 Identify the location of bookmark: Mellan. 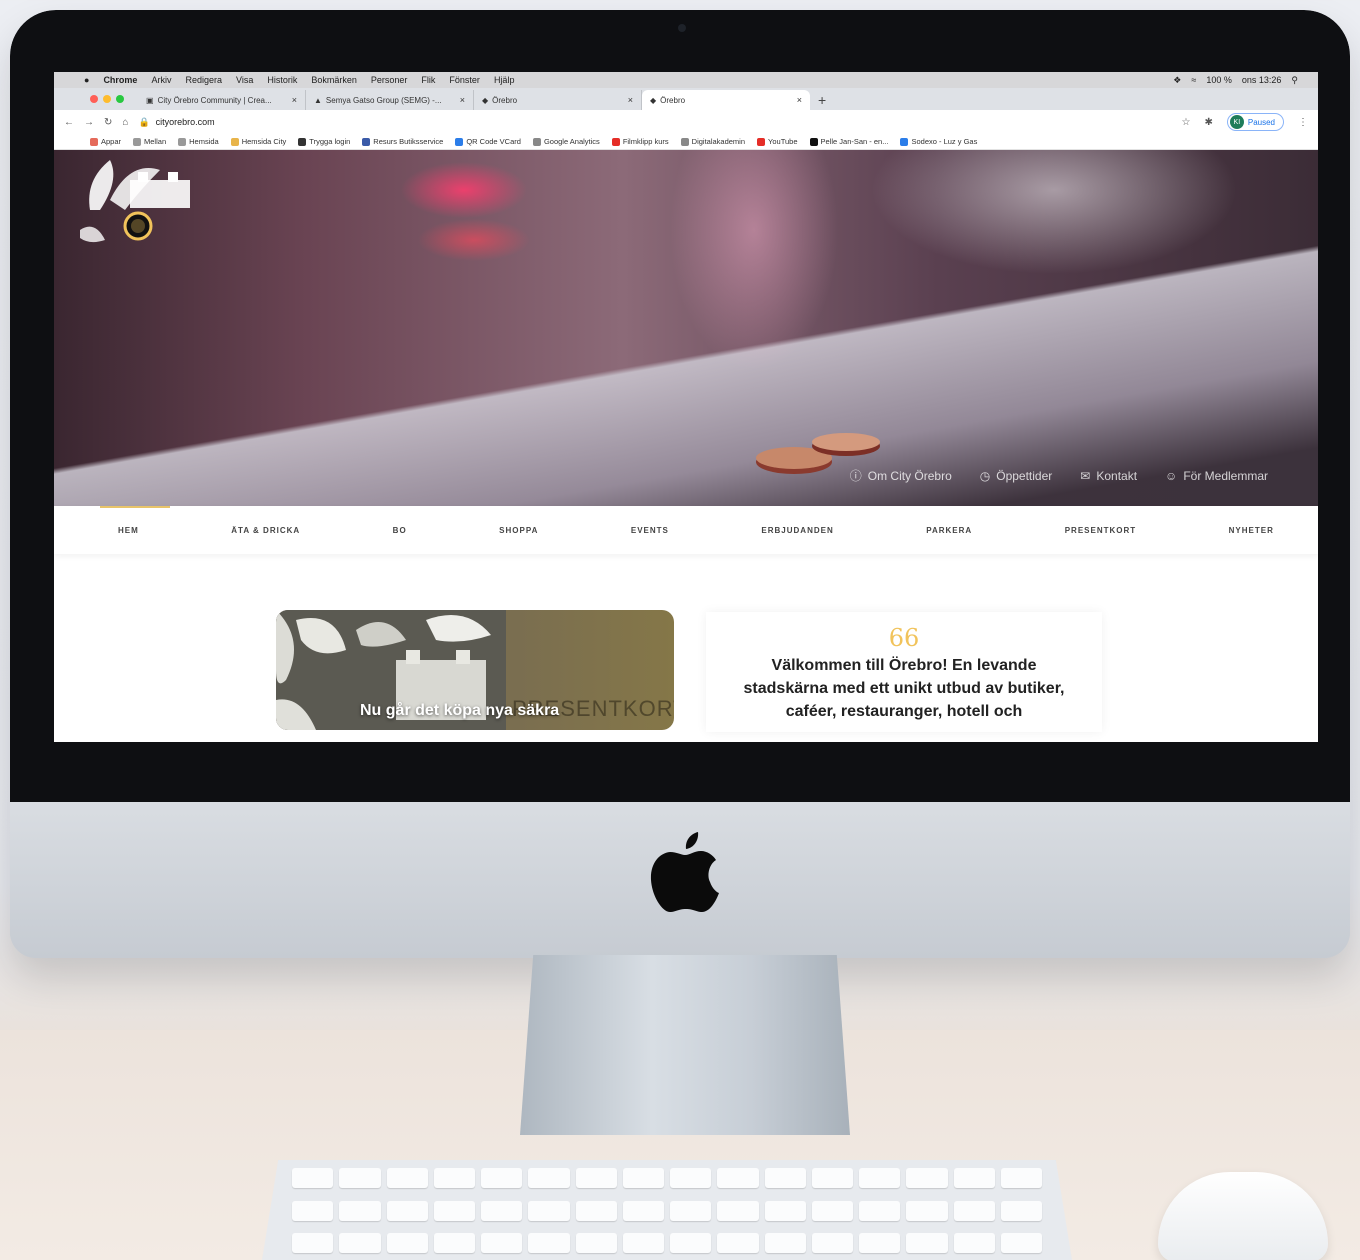
(149, 141).